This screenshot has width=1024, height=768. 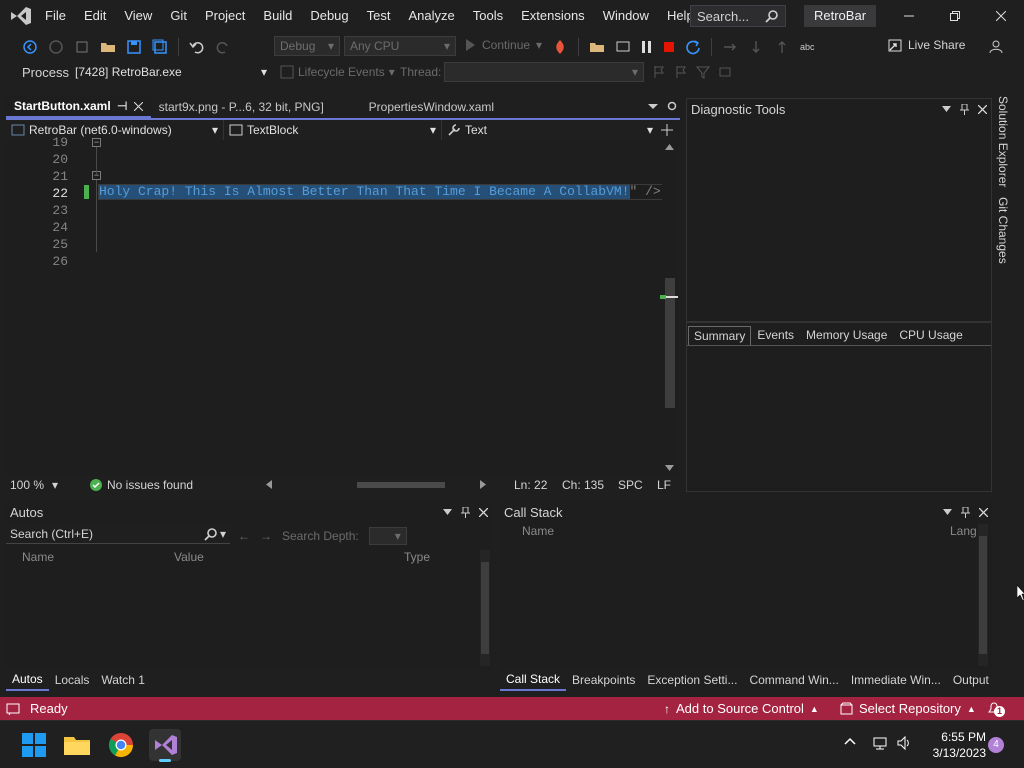 I want to click on file-explorer-icon, so click(x=77, y=745).